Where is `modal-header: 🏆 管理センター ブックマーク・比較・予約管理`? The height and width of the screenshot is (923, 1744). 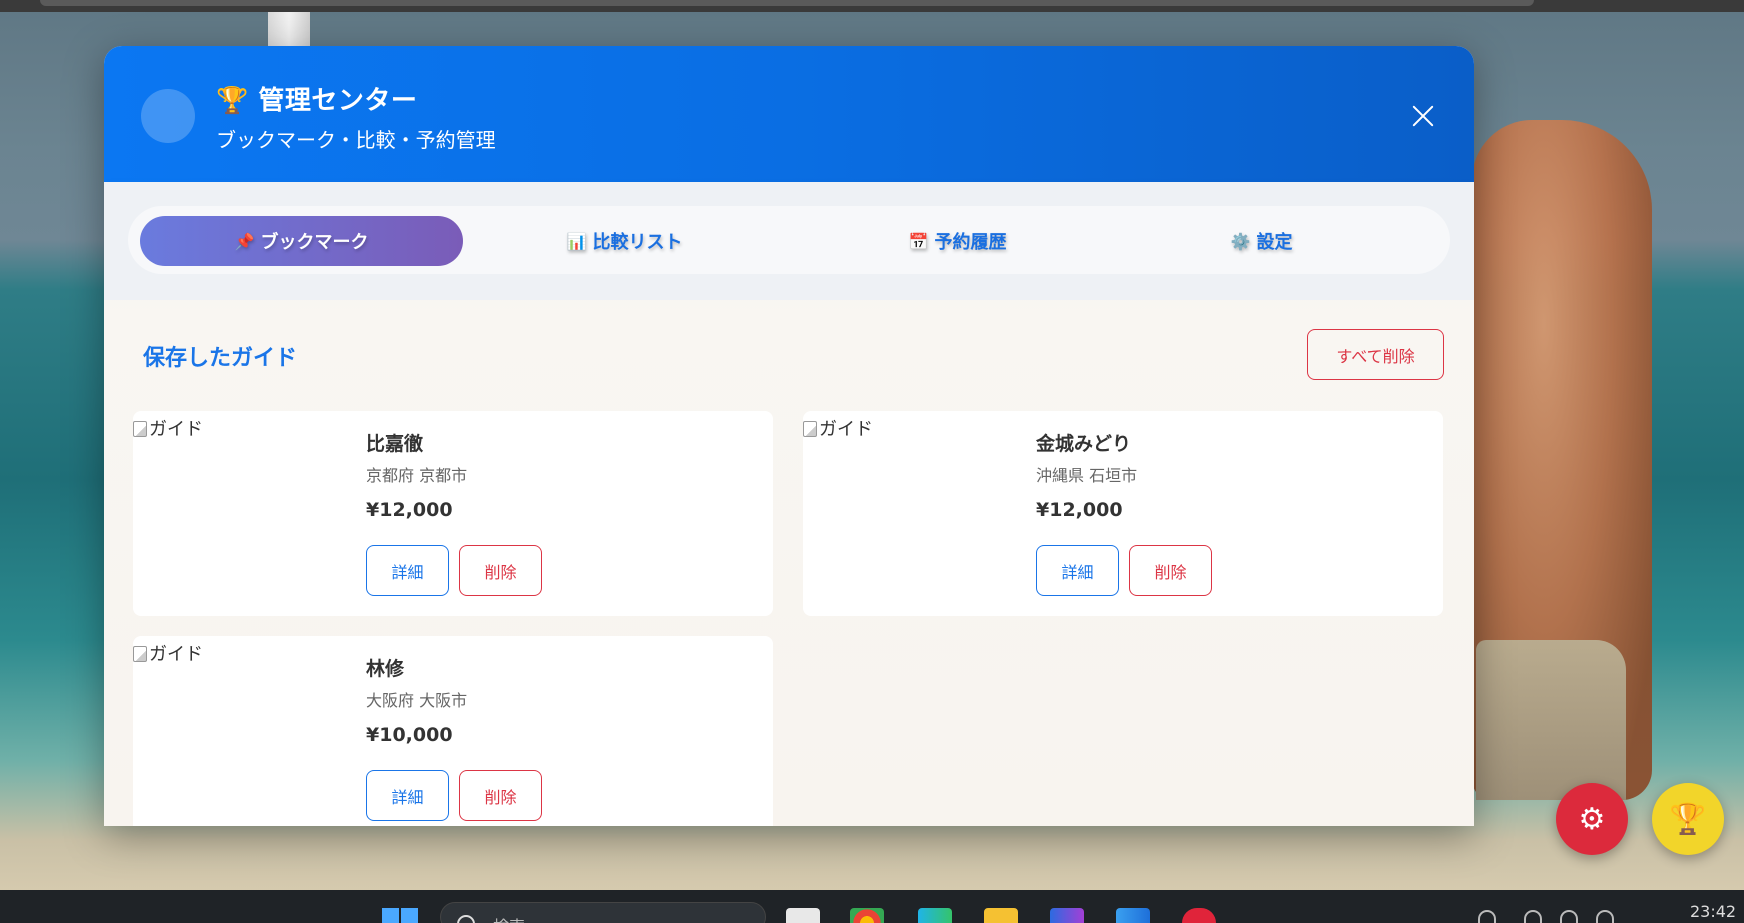 modal-header: 🏆 管理センター ブックマーク・比較・予約管理 is located at coordinates (789, 114).